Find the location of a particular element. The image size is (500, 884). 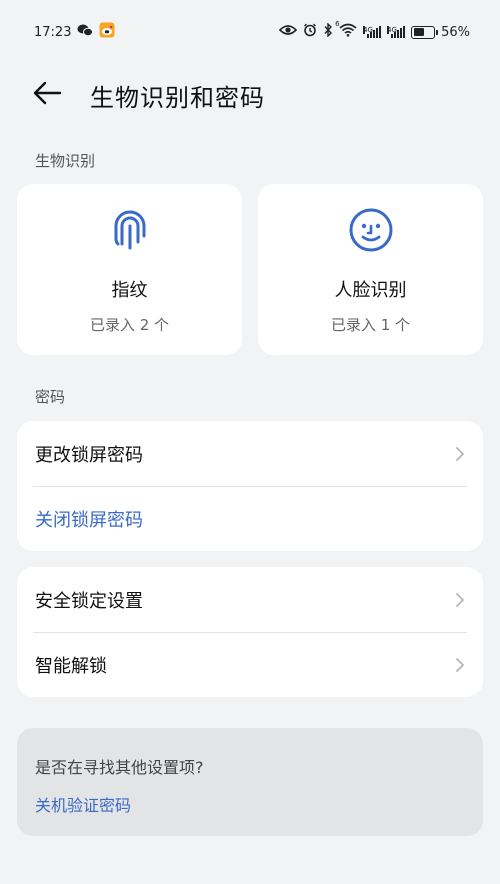

face-recognition-label: 人脸识别 is located at coordinates (370, 290).